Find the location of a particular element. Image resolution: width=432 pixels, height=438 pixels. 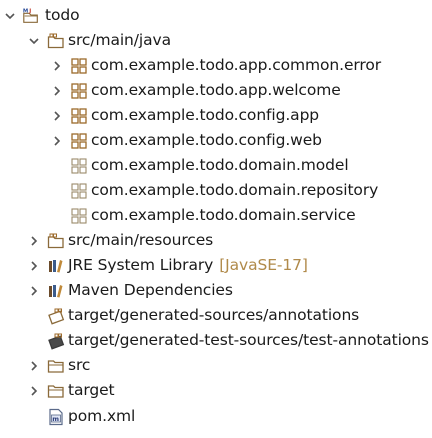

src-folder-label: src is located at coordinates (79, 365).